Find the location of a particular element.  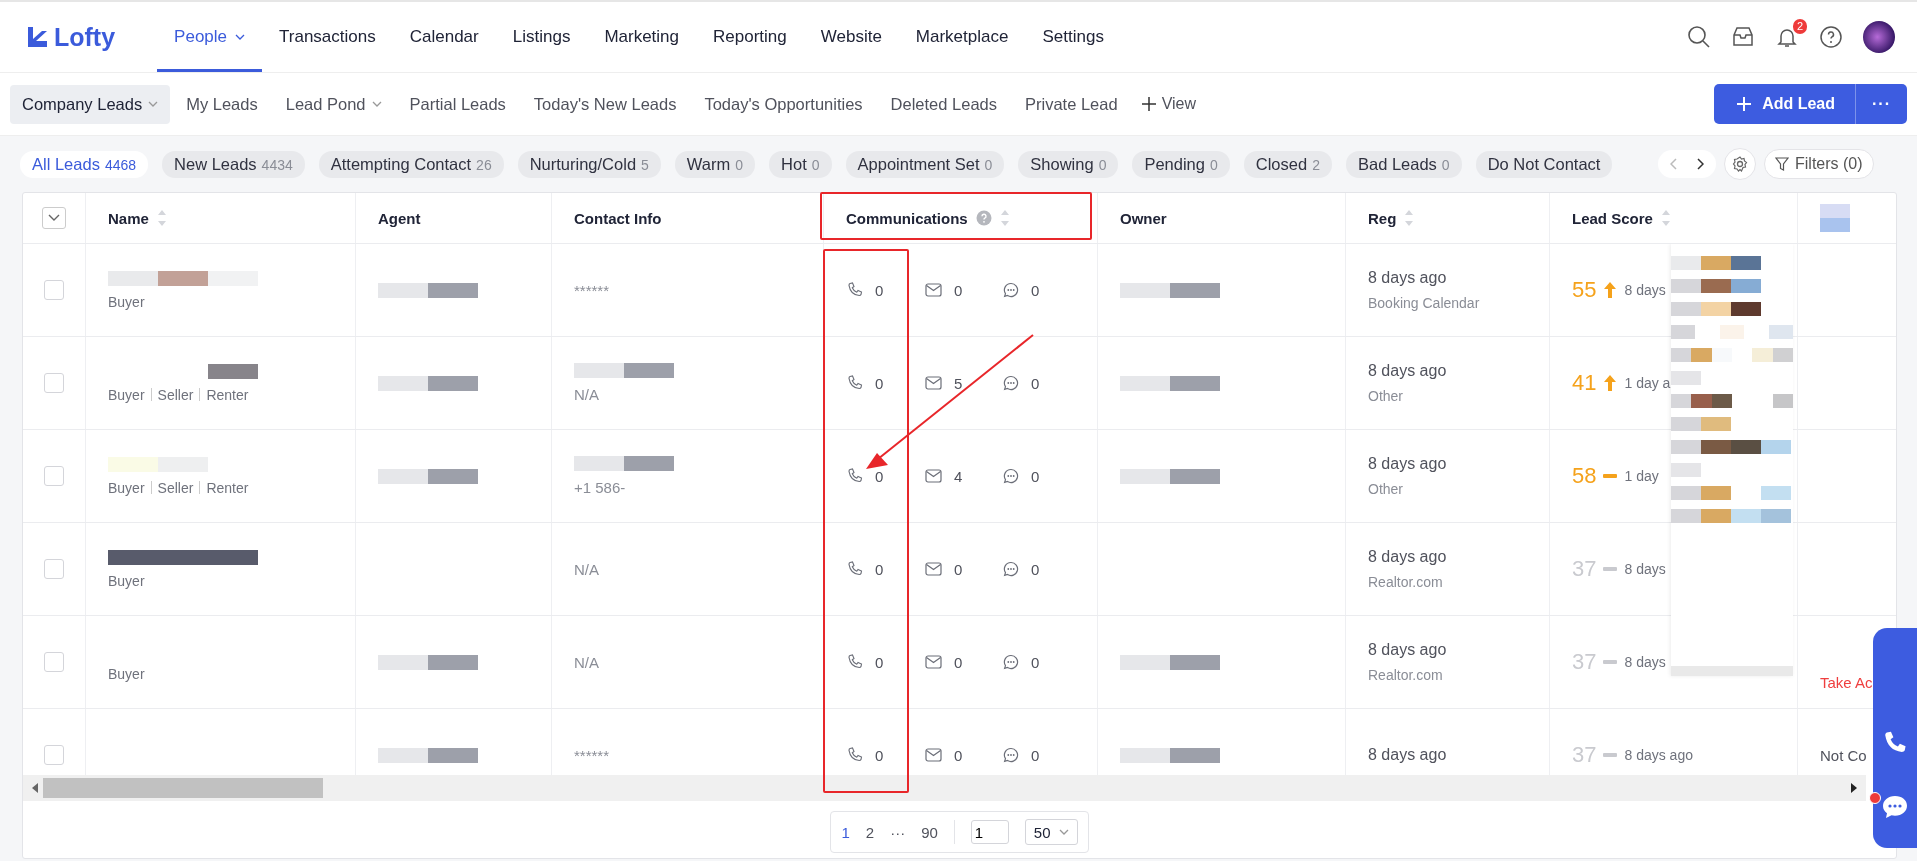

nav-tab: Calendar is located at coordinates (444, 37).